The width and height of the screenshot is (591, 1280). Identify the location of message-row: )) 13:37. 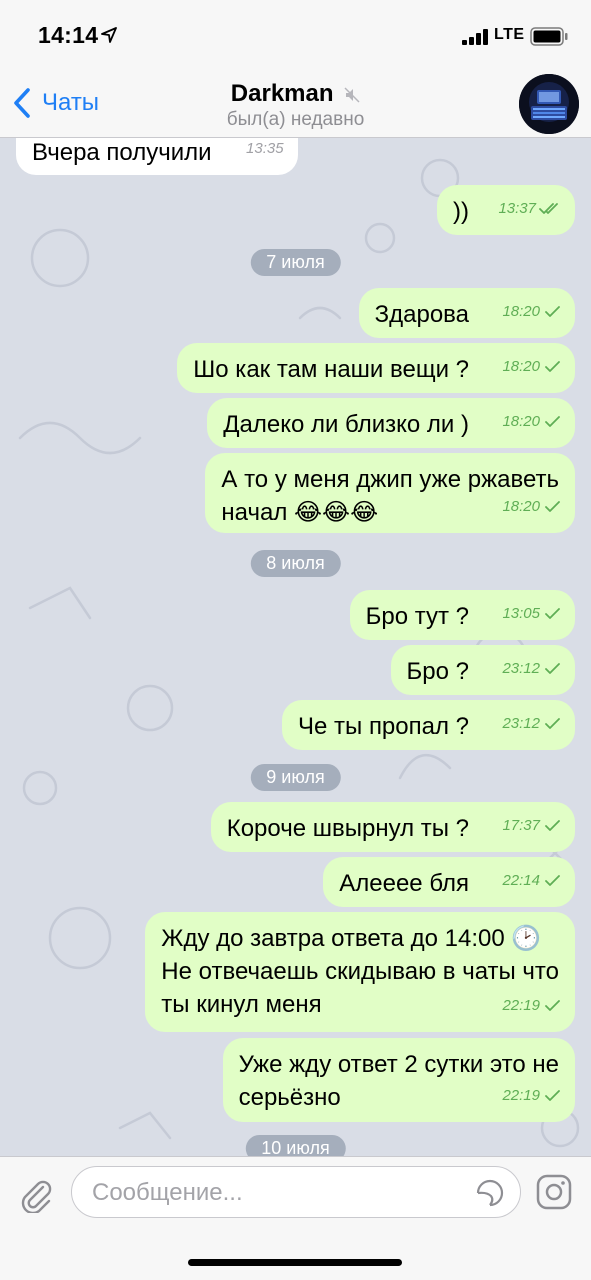
(295, 210).